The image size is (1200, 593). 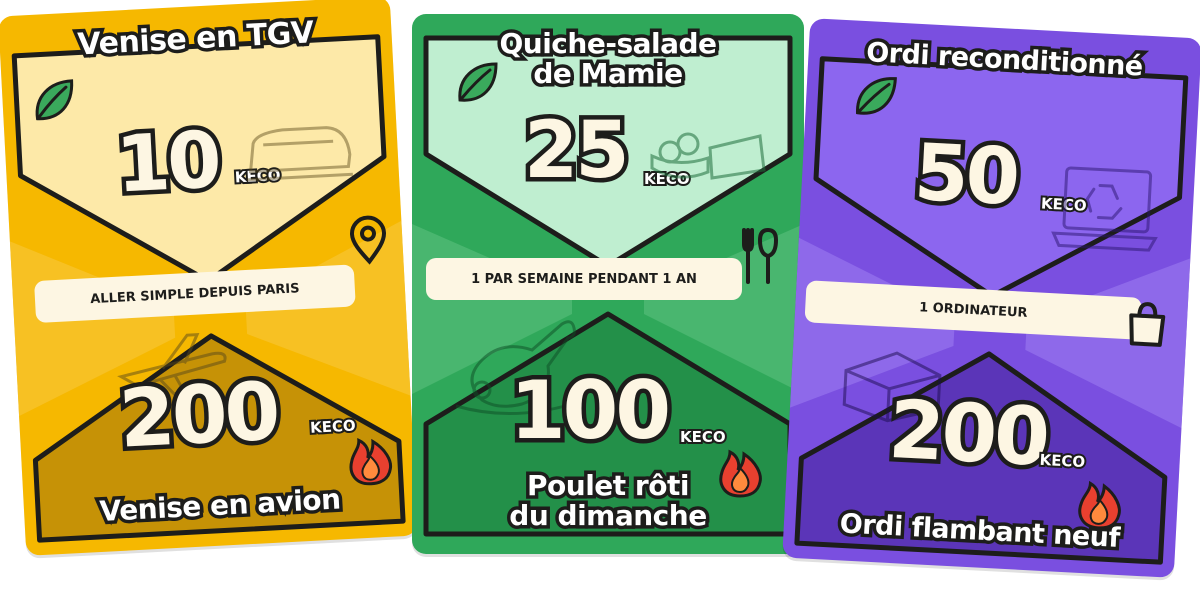 I want to click on bottom-title-line2: du dimanche, so click(x=608, y=515).